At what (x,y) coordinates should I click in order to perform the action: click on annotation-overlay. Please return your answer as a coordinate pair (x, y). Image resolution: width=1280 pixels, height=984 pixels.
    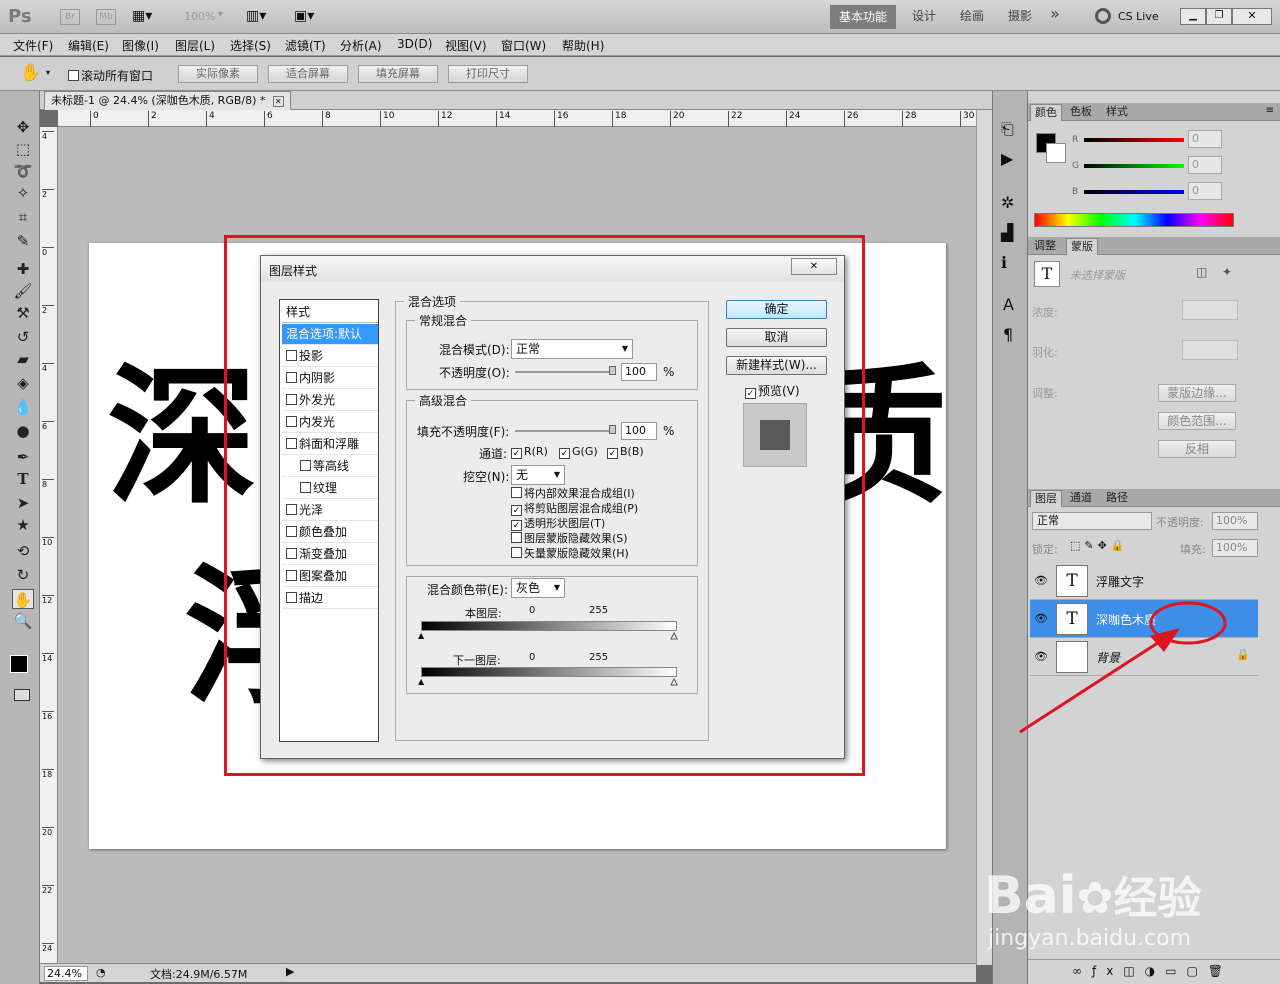
    Looking at the image, I should click on (1123, 667).